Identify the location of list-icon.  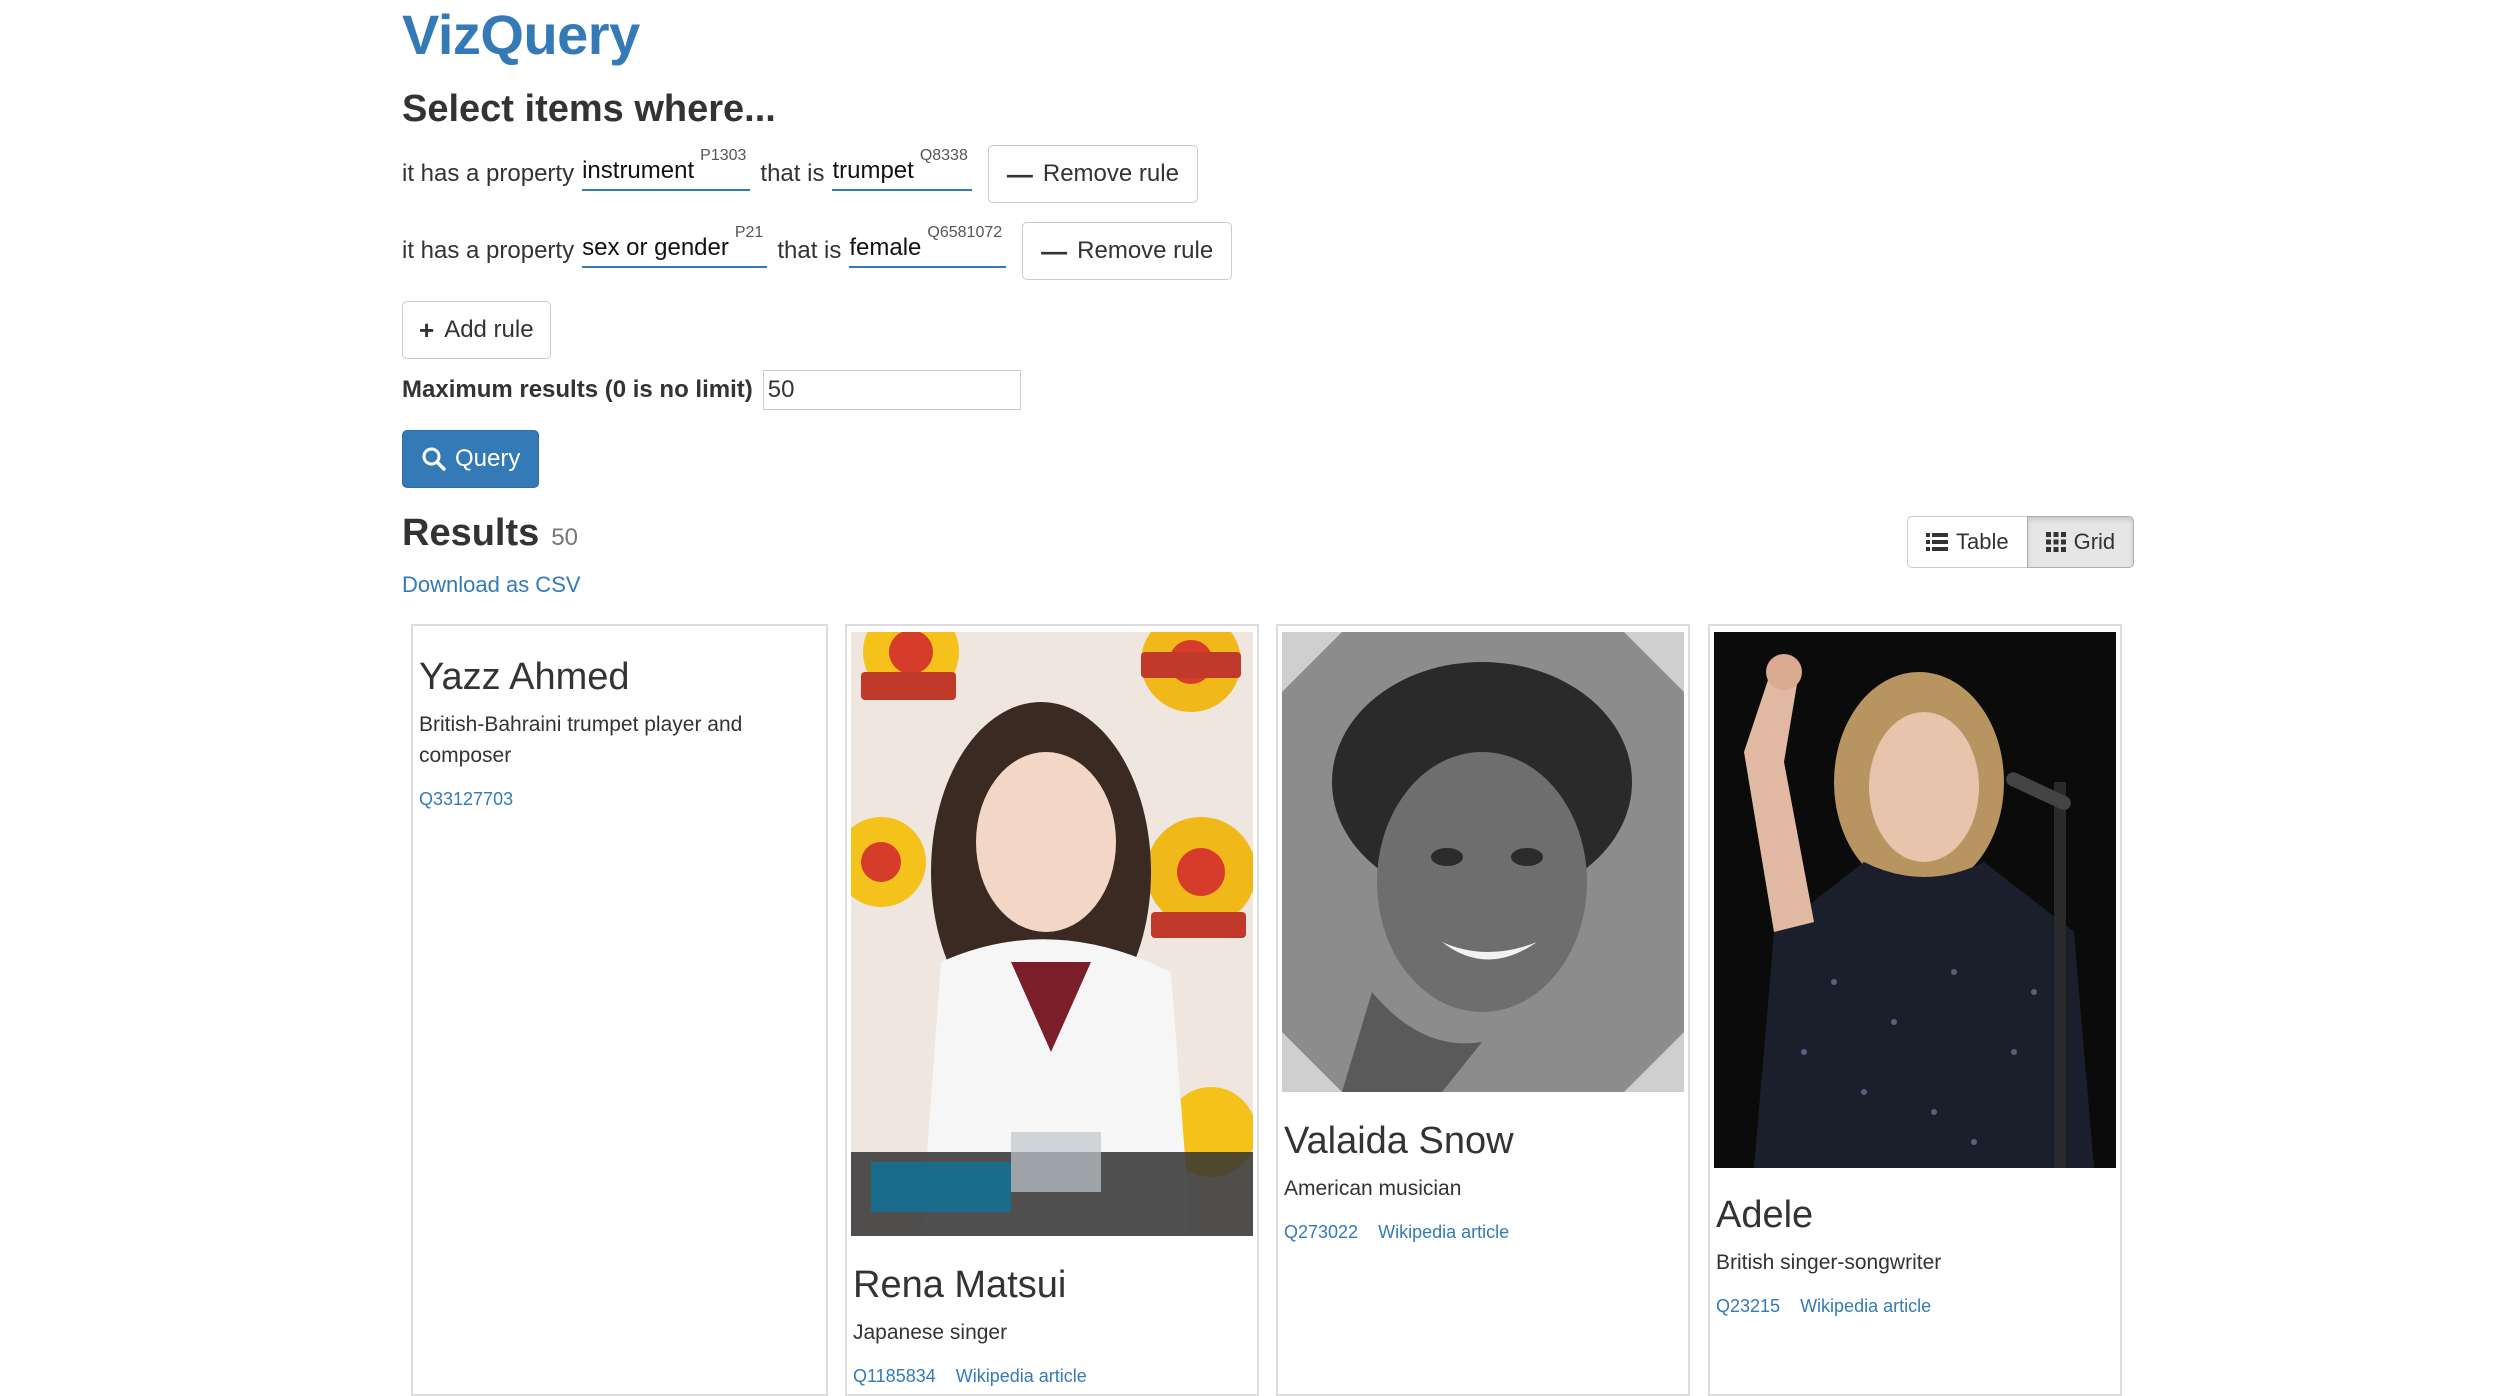
(1937, 542).